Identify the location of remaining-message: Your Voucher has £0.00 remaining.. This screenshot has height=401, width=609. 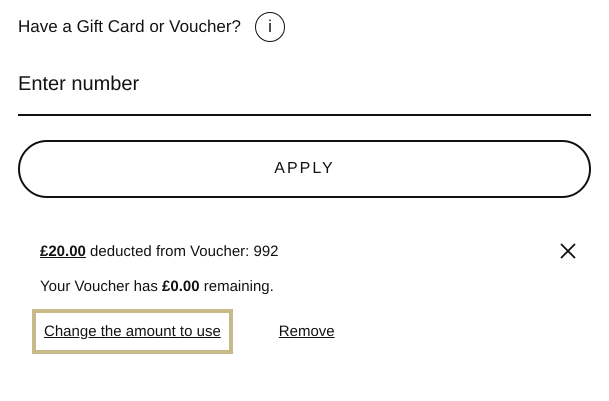
(157, 286).